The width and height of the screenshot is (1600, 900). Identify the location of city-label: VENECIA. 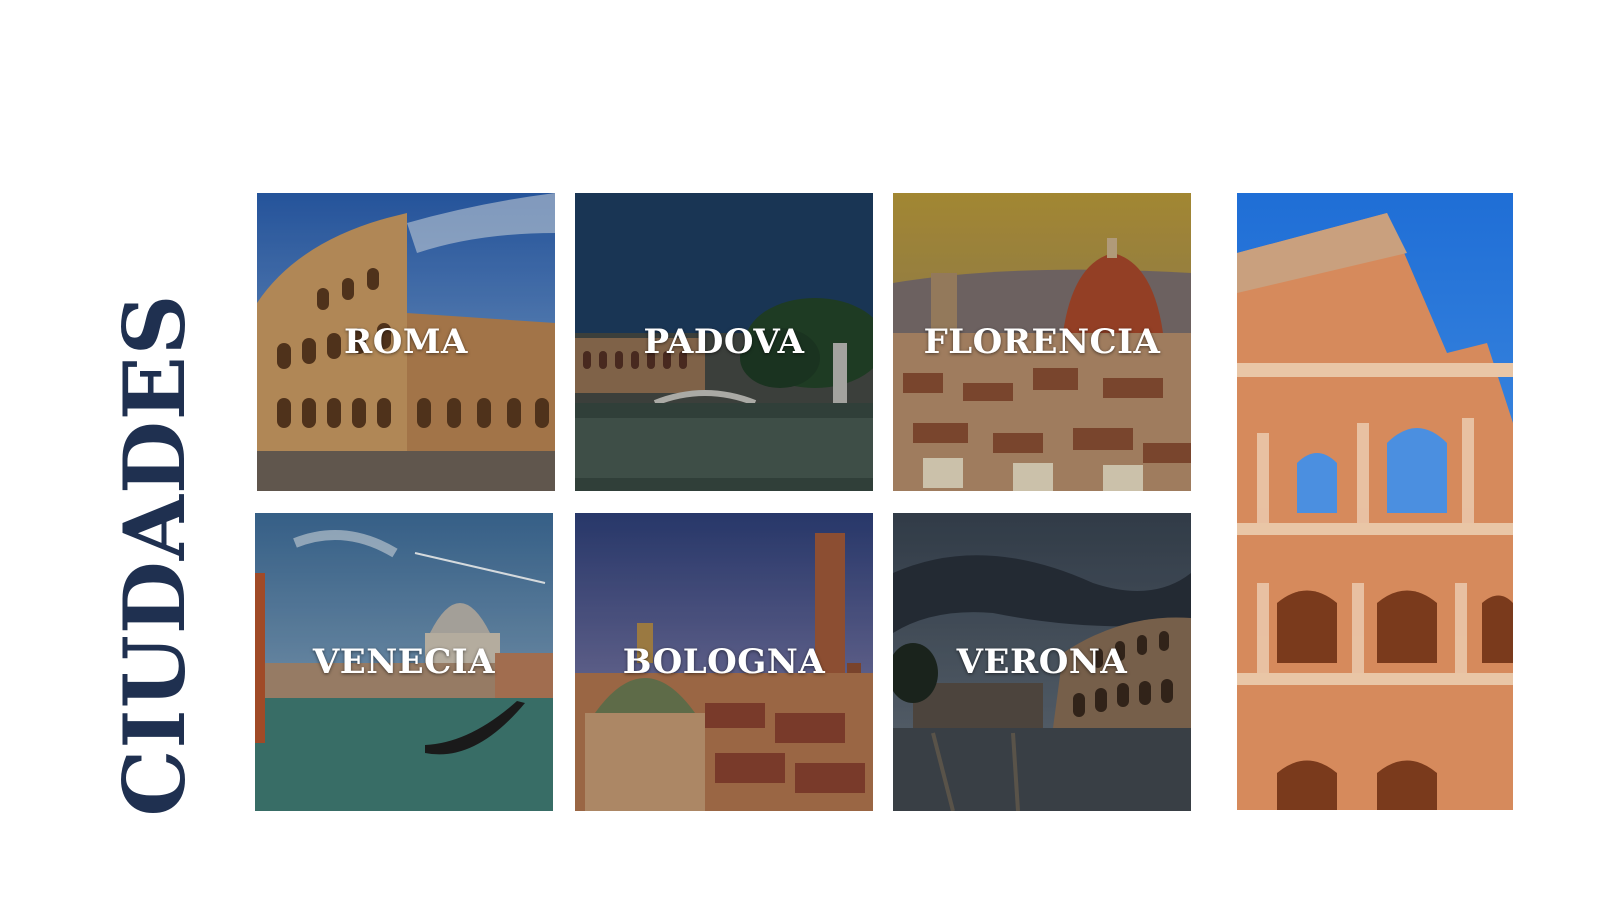
(404, 662).